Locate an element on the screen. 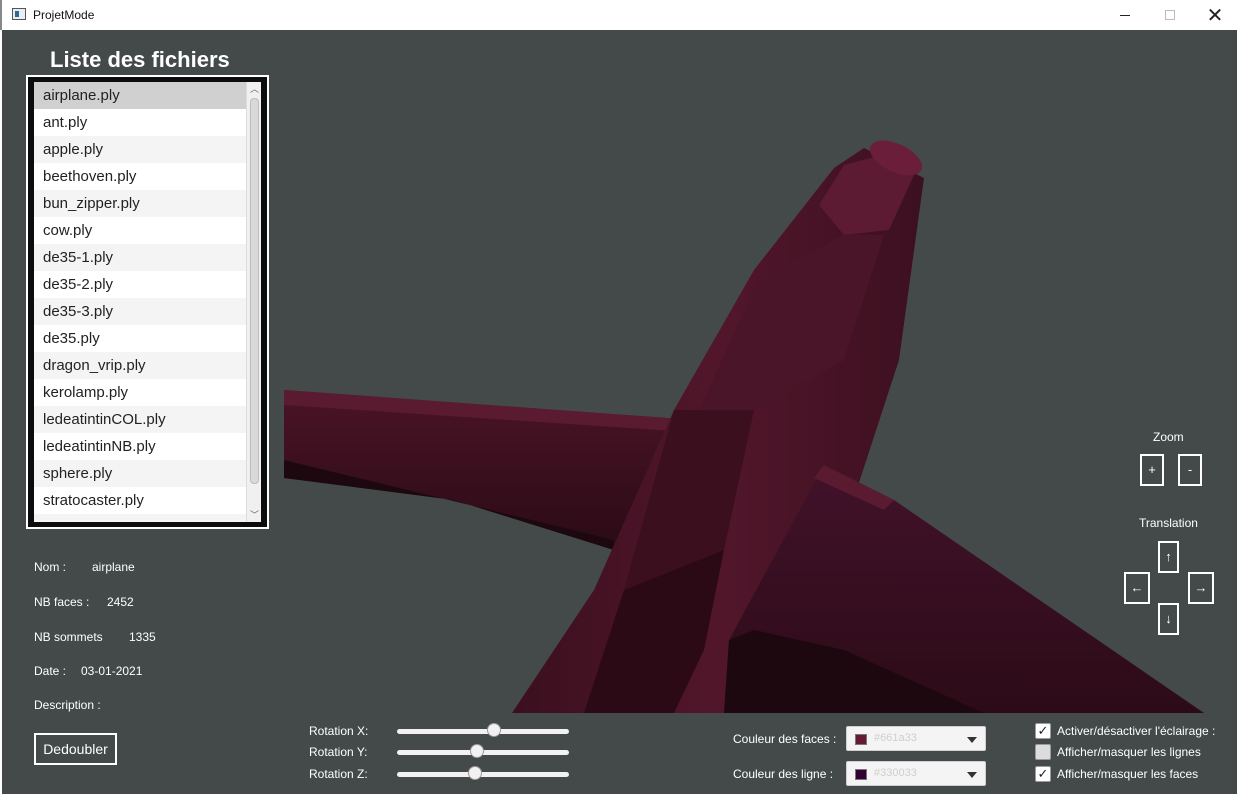 The width and height of the screenshot is (1237, 794). maximize-button is located at coordinates (1170, 15).